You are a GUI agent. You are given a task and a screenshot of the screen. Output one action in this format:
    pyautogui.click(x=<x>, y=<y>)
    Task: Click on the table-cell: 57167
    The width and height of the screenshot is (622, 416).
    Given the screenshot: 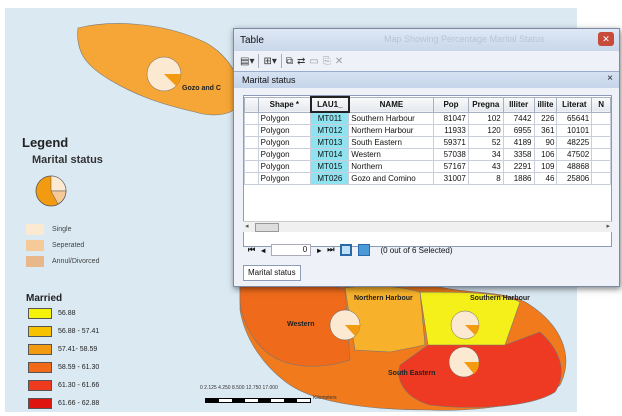 What is the action you would take?
    pyautogui.click(x=451, y=166)
    